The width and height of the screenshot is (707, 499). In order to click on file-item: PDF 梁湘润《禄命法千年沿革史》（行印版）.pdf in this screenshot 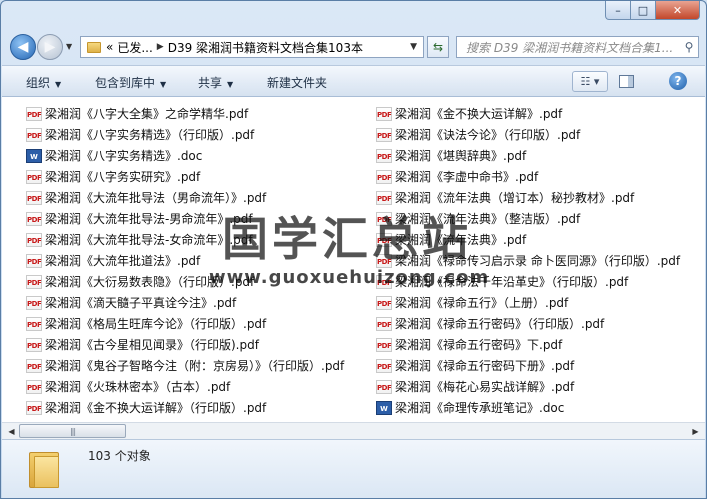, I will do `click(528, 281)`.